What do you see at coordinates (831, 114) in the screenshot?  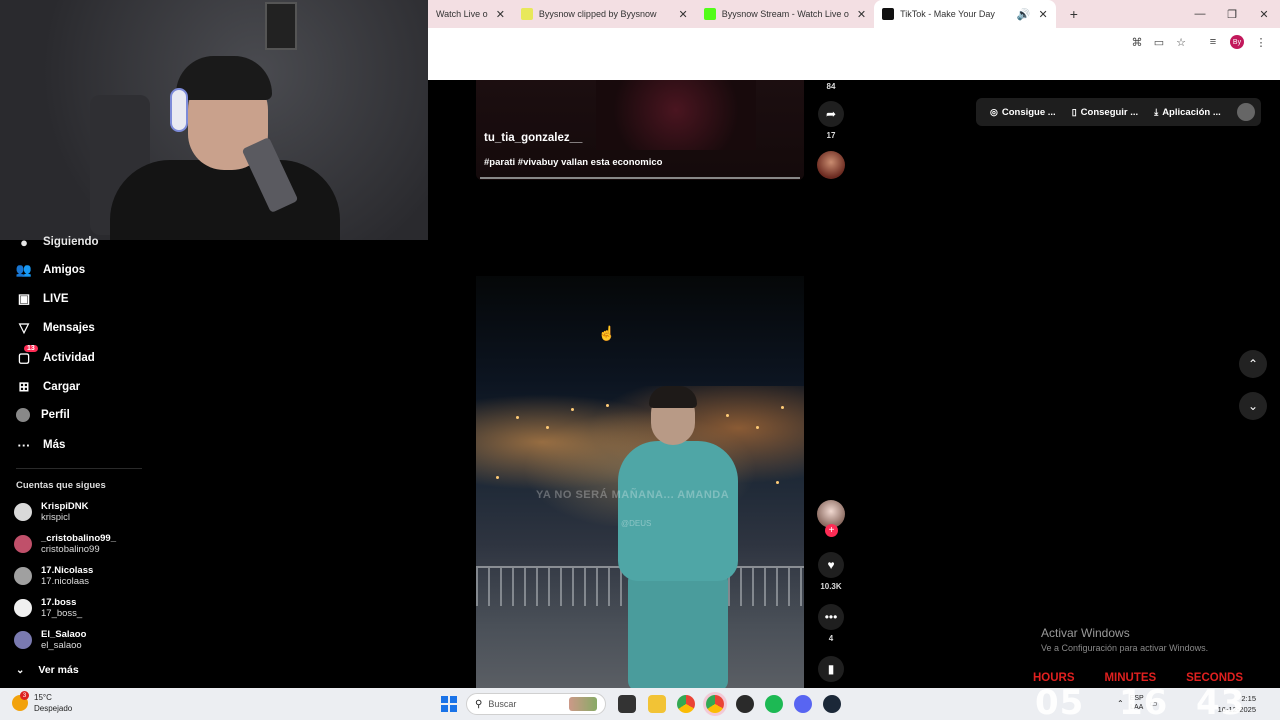 I see `share-icon: ➦` at bounding box center [831, 114].